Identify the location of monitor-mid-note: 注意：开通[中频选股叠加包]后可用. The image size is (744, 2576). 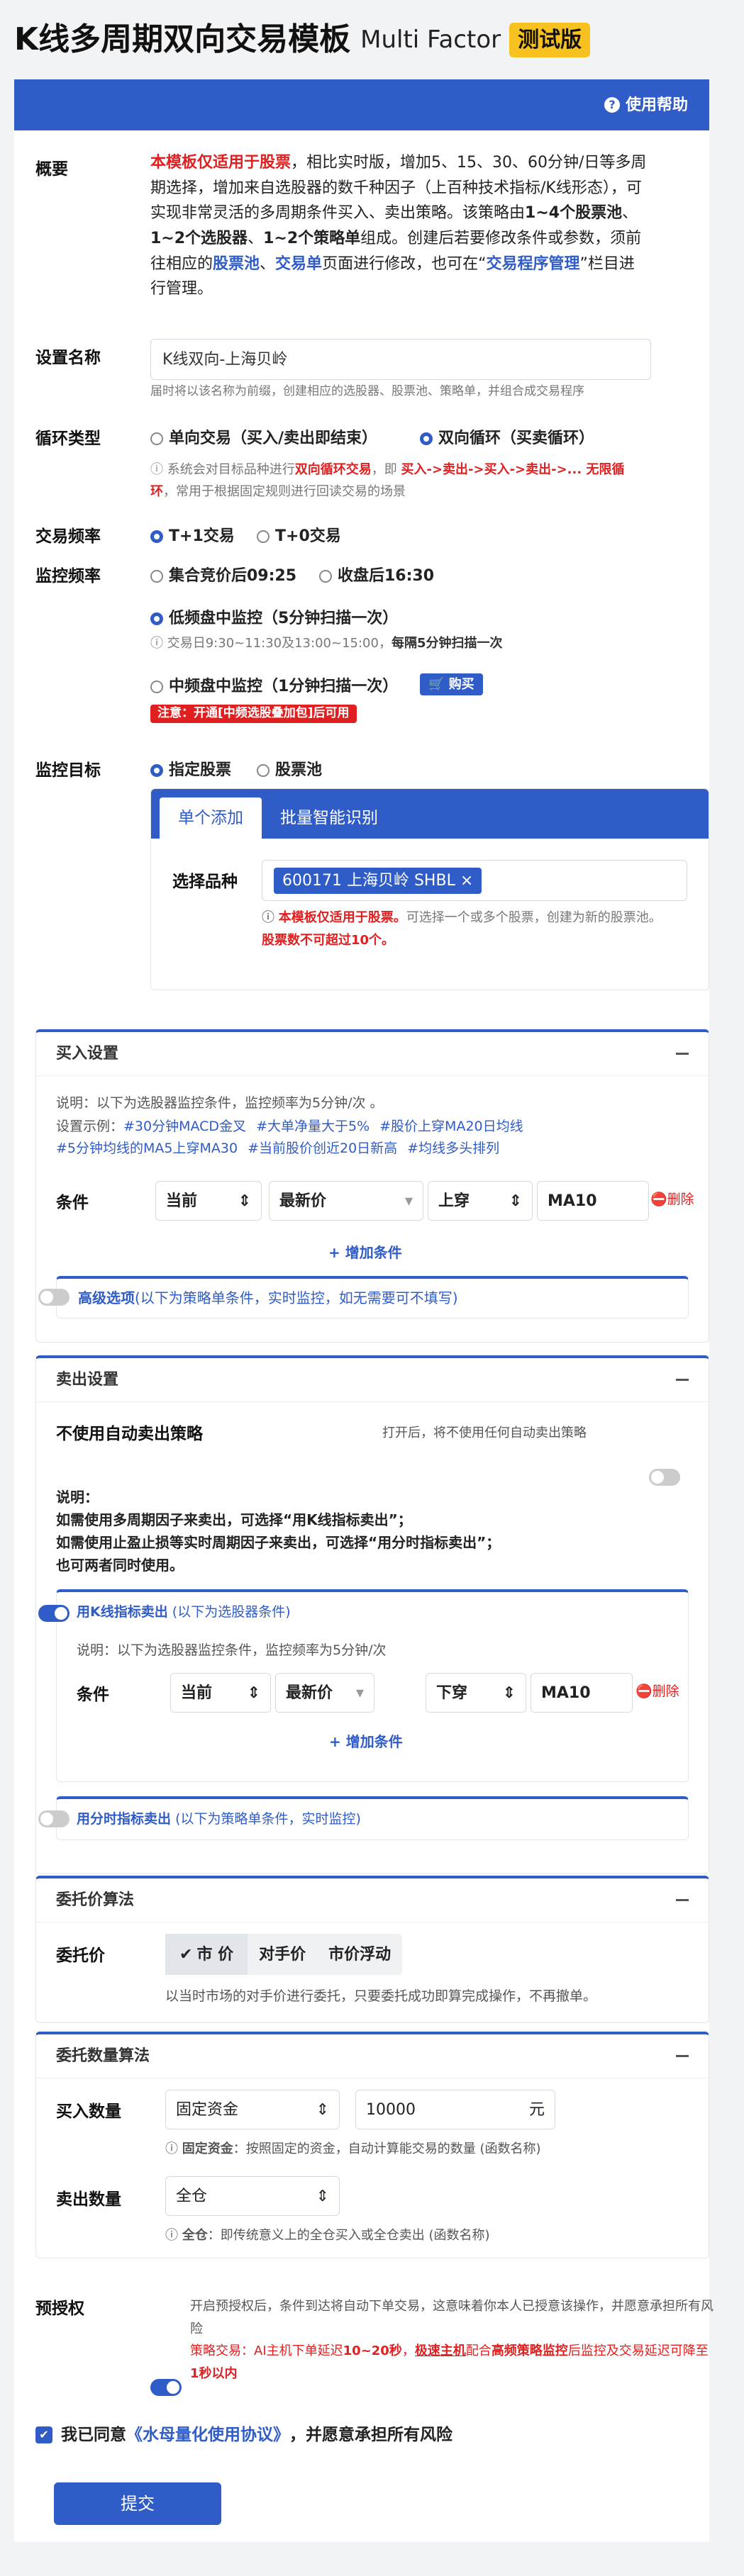
(254, 714).